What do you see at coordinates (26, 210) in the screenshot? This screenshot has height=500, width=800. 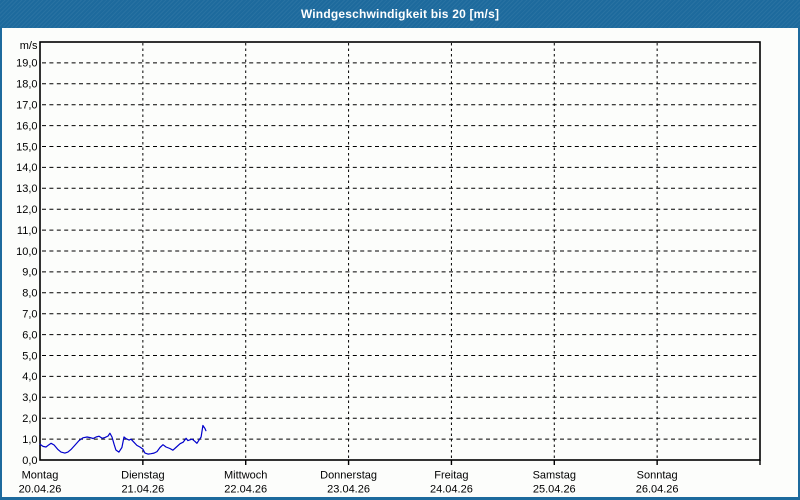 I see `y-axis-tick-label: 12,0` at bounding box center [26, 210].